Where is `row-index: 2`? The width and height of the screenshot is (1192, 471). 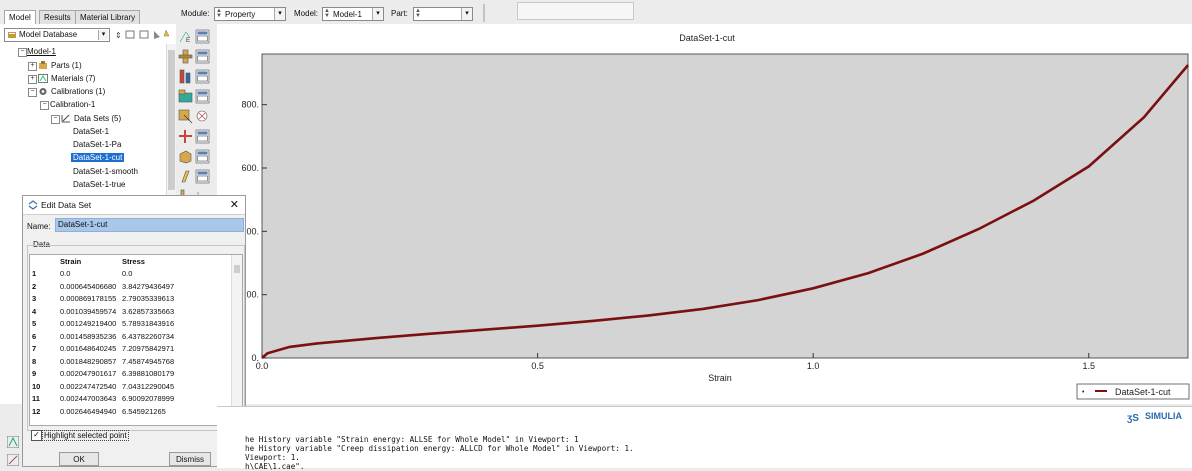 row-index: 2 is located at coordinates (44, 286).